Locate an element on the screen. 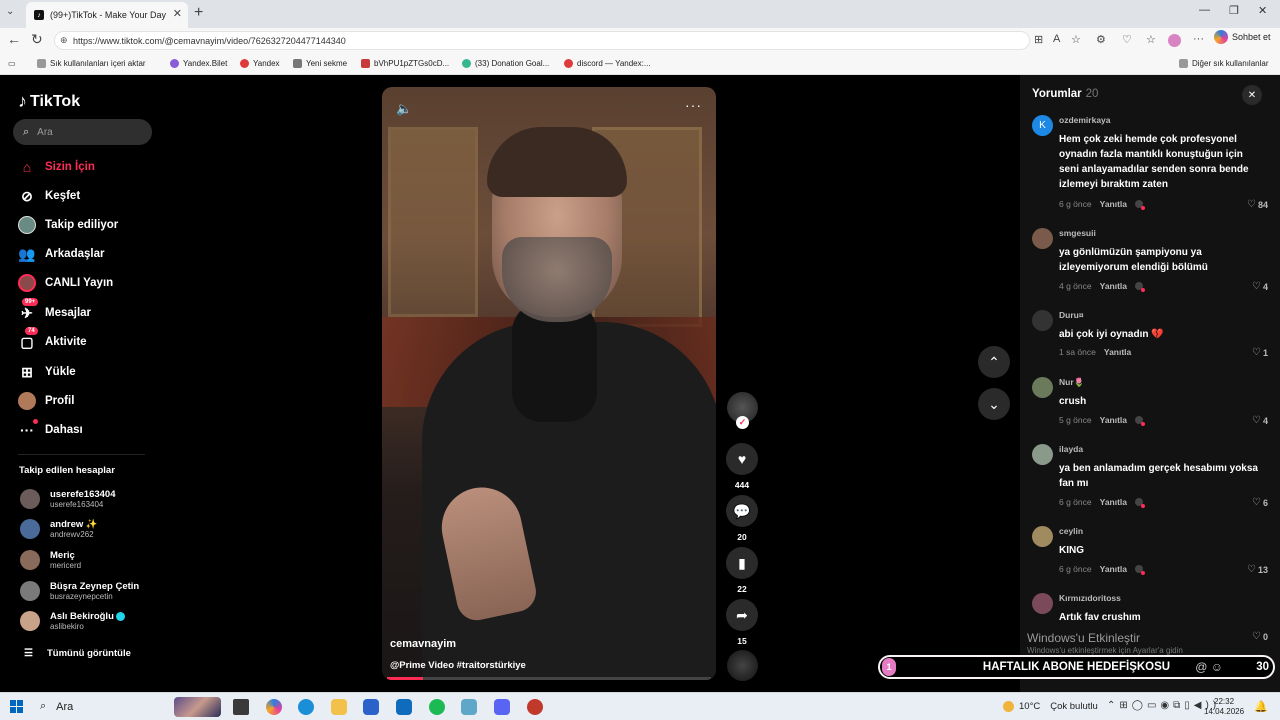 This screenshot has width=1280, height=720. obs-icon is located at coordinates (535, 707).